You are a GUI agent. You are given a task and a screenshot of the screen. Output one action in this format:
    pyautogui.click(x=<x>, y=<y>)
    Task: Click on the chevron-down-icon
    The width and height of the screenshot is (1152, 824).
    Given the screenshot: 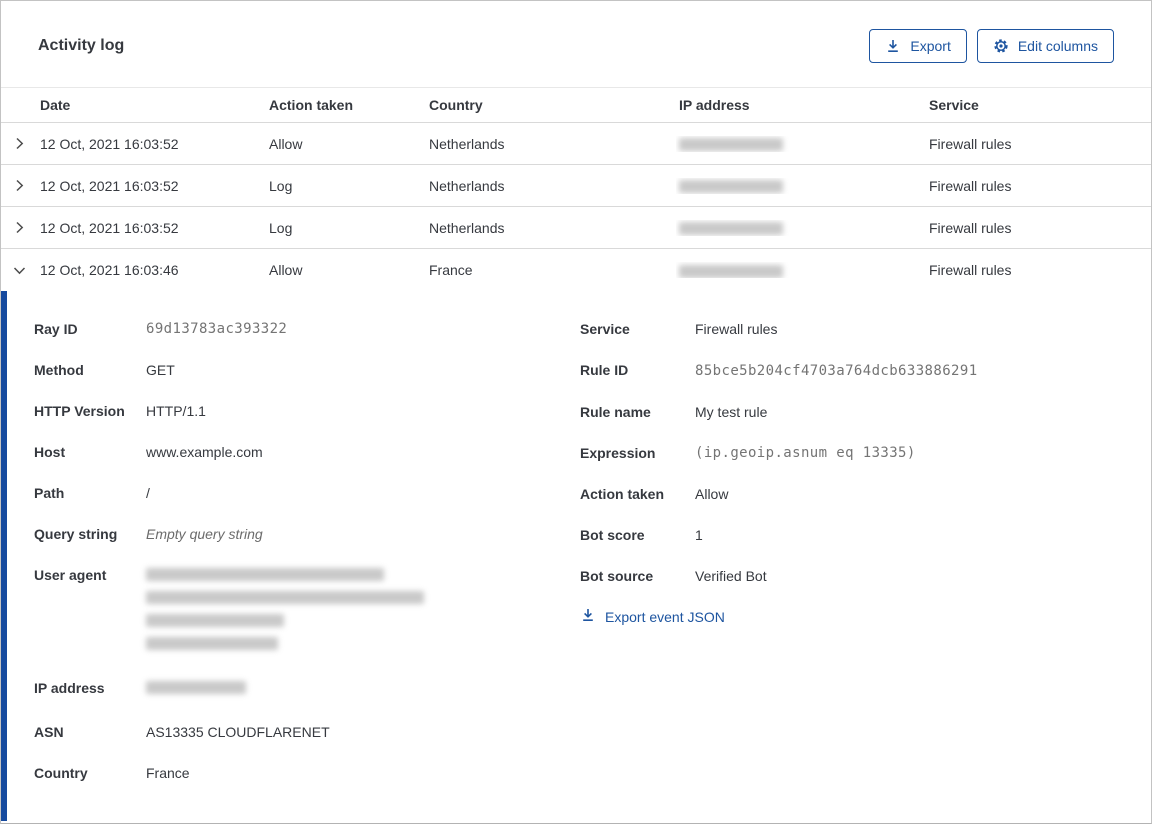 What is the action you would take?
    pyautogui.click(x=19, y=270)
    